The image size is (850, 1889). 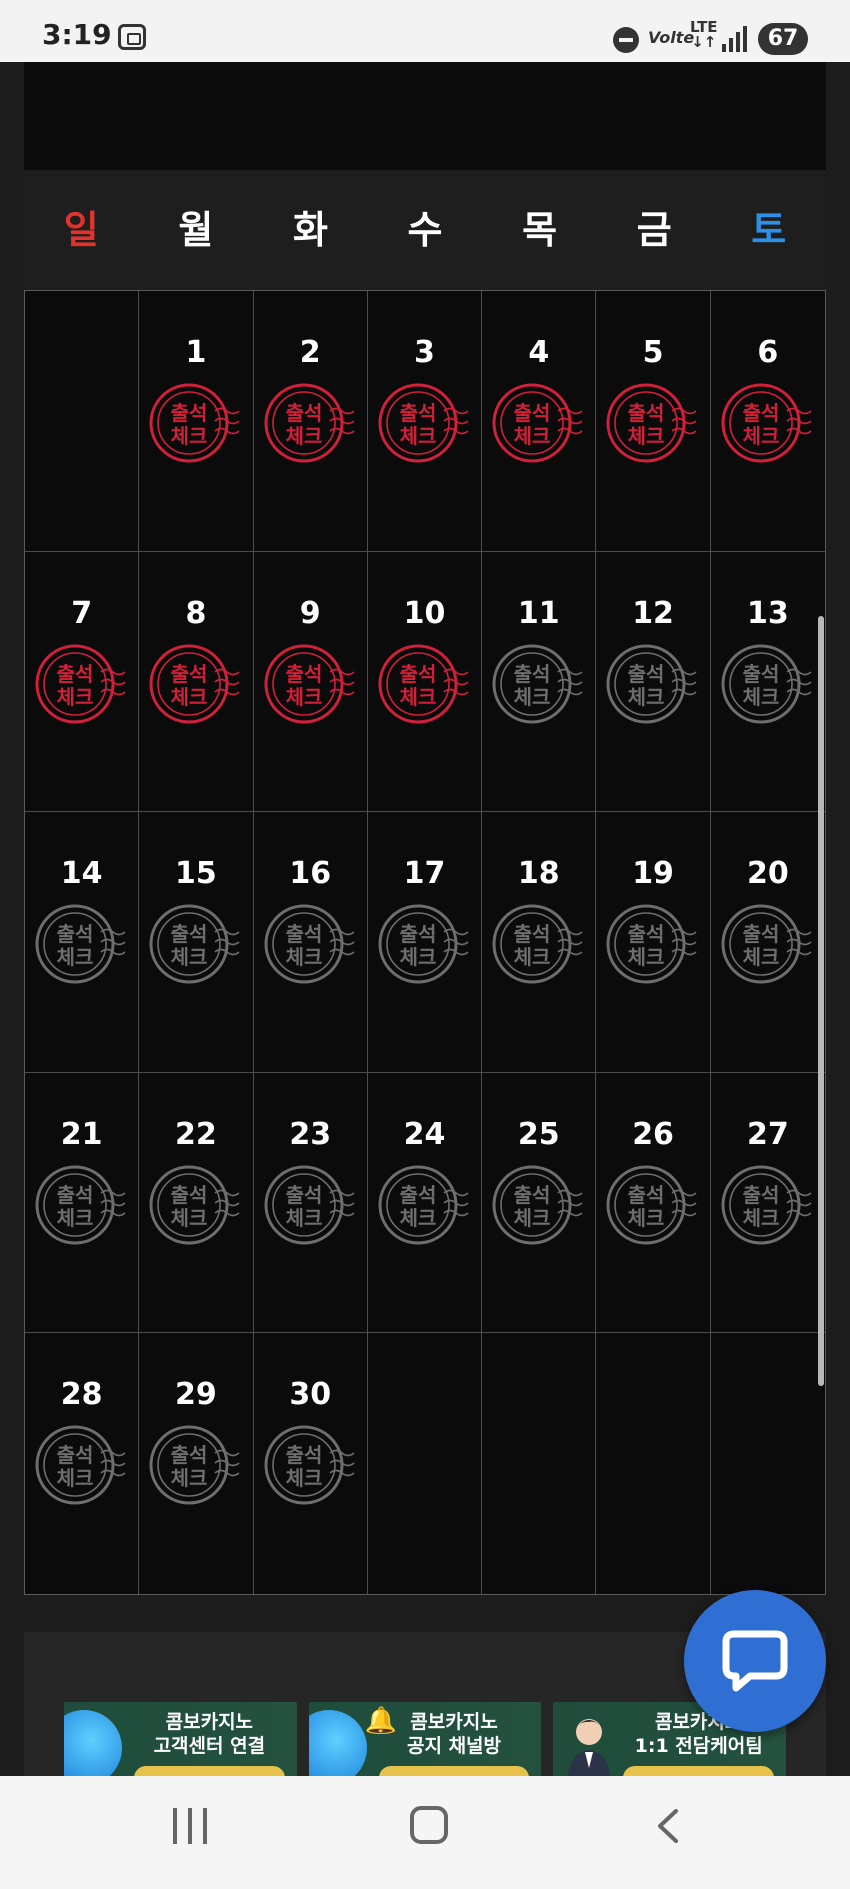 I want to click on chat-button, so click(x=755, y=1661).